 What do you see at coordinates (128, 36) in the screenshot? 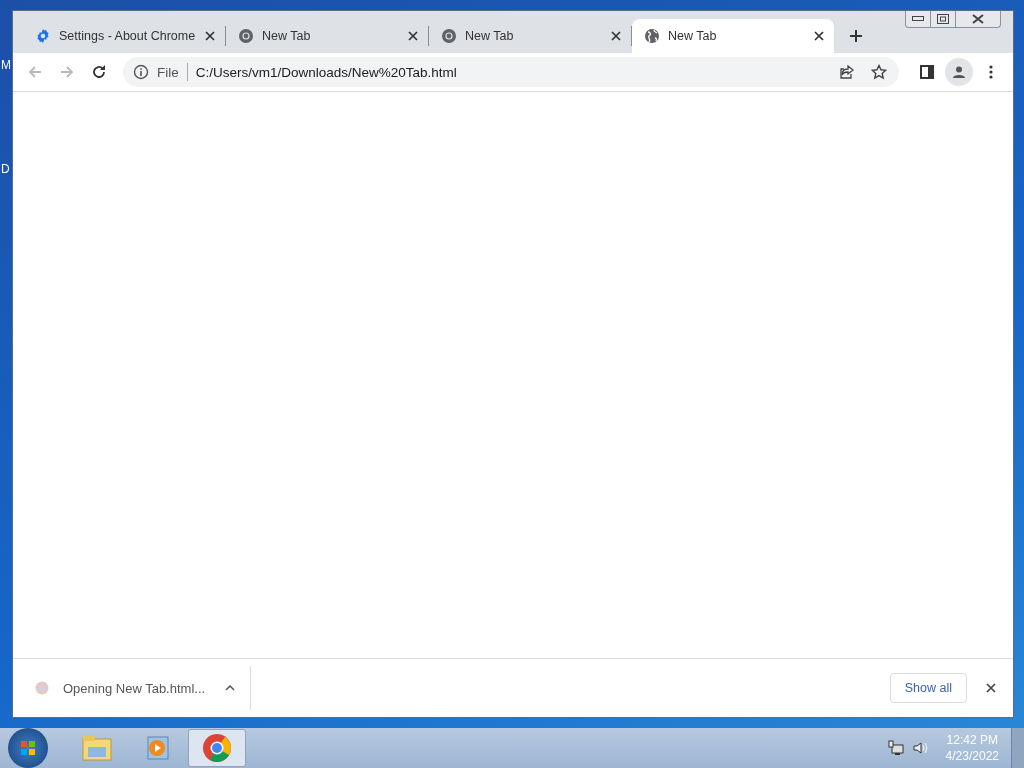
I see `tab-title: Settings - About Chrome` at bounding box center [128, 36].